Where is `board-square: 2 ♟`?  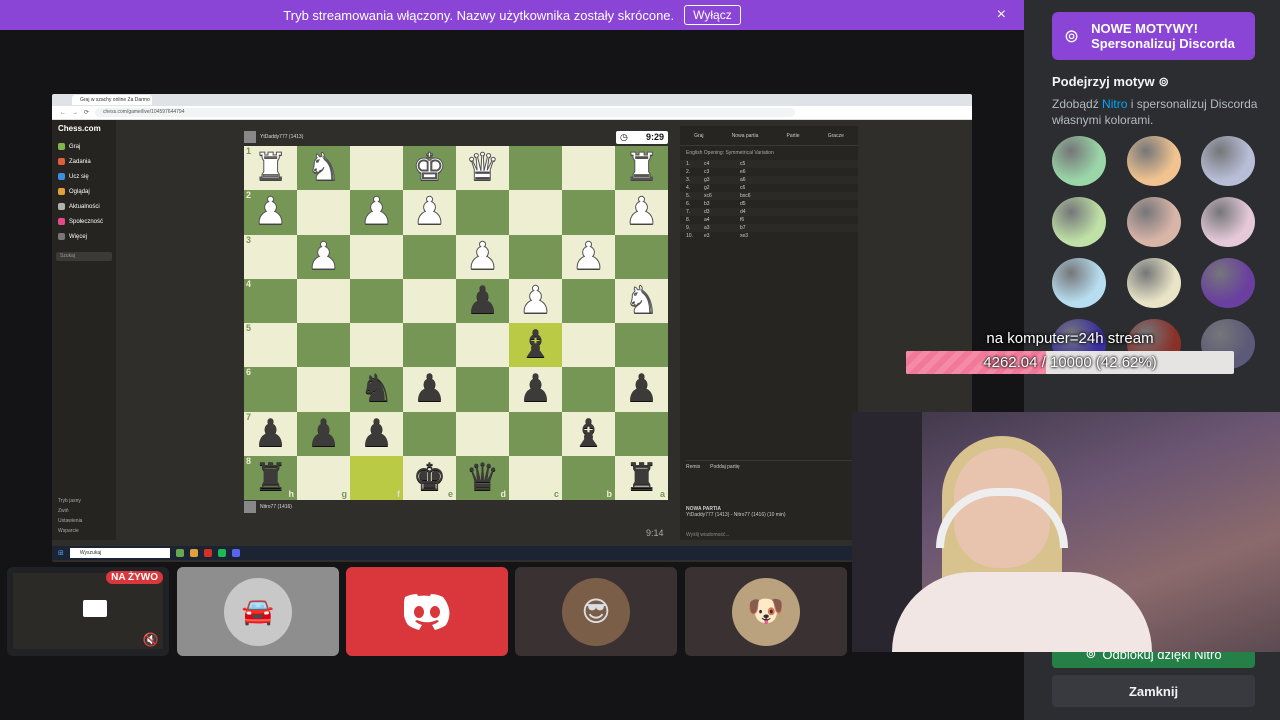 board-square: 2 ♟ is located at coordinates (270, 212).